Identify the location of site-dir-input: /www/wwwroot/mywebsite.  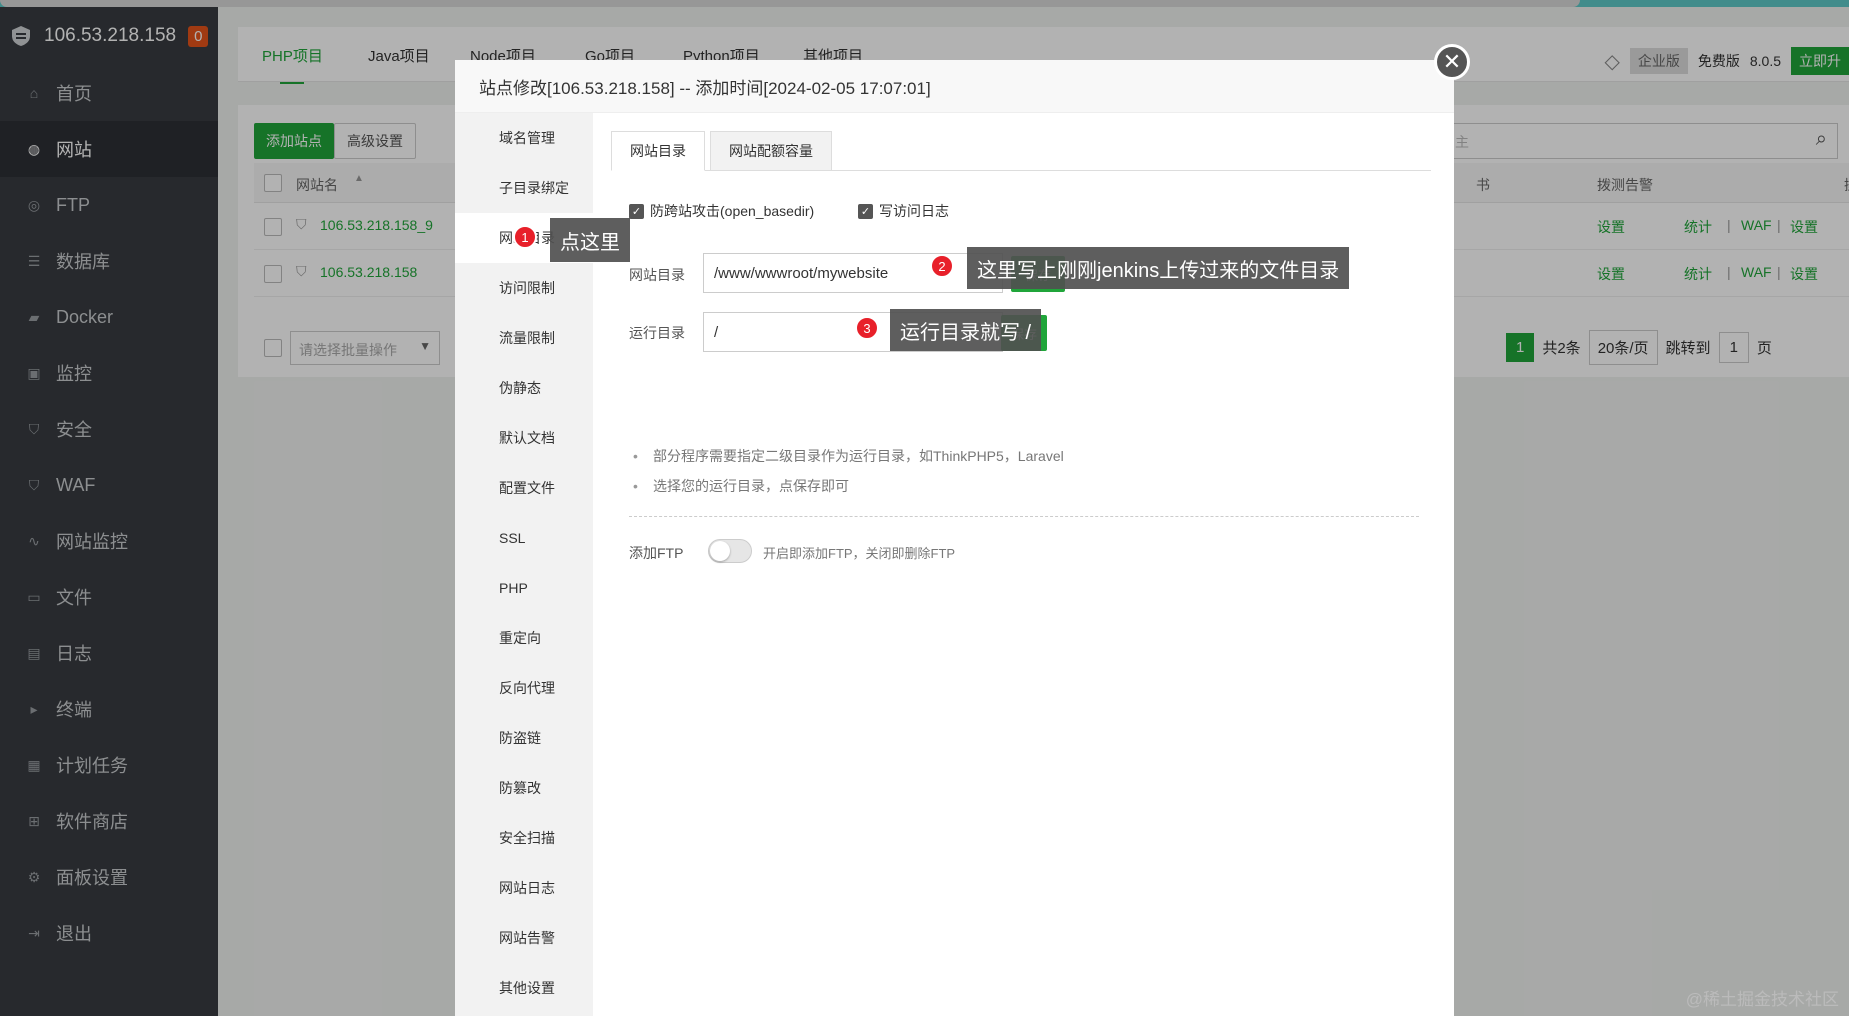
(853, 273).